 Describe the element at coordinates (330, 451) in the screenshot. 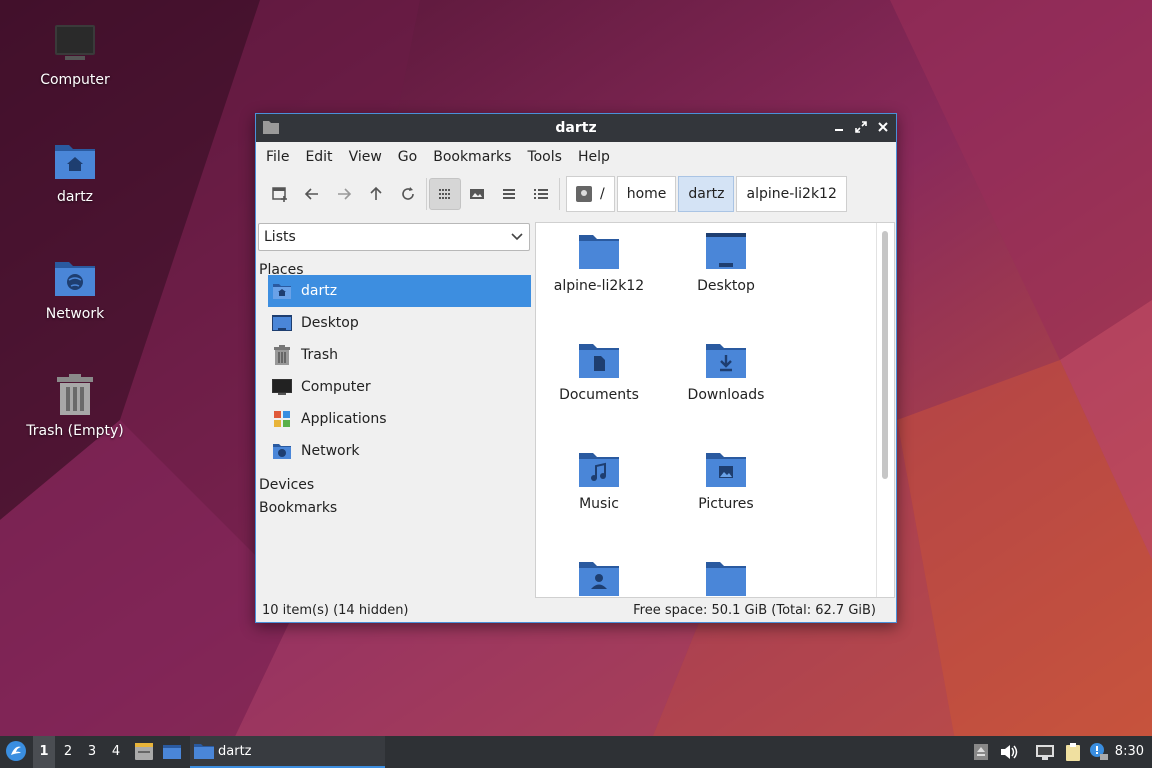

I see `place-label: Network` at that location.